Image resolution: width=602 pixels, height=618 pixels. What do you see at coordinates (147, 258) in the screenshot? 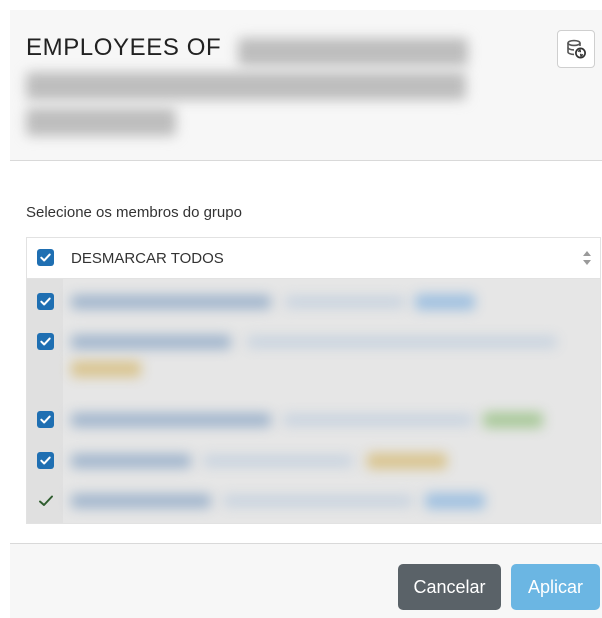
I see `toggle-all-label: DESMARCAR TODOS` at bounding box center [147, 258].